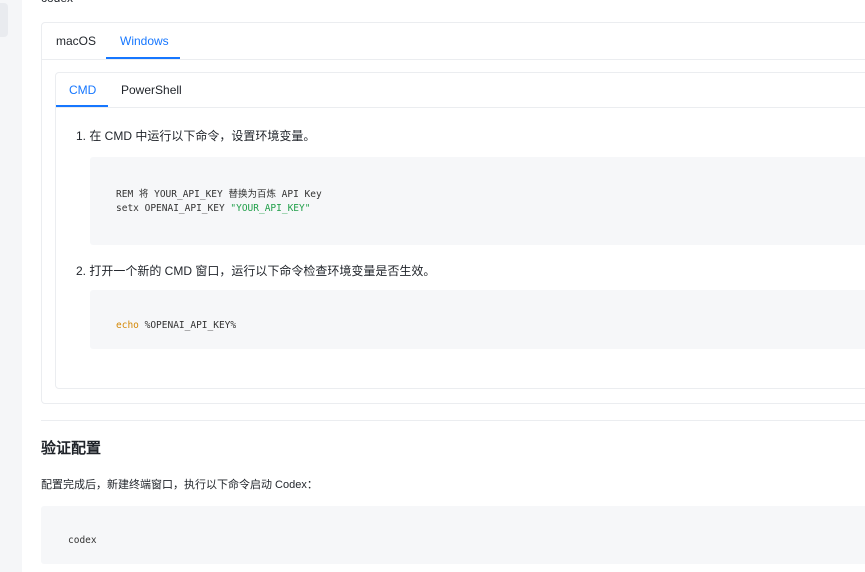 The image size is (865, 572). What do you see at coordinates (76, 41) in the screenshot?
I see `tab-macos: macOS` at bounding box center [76, 41].